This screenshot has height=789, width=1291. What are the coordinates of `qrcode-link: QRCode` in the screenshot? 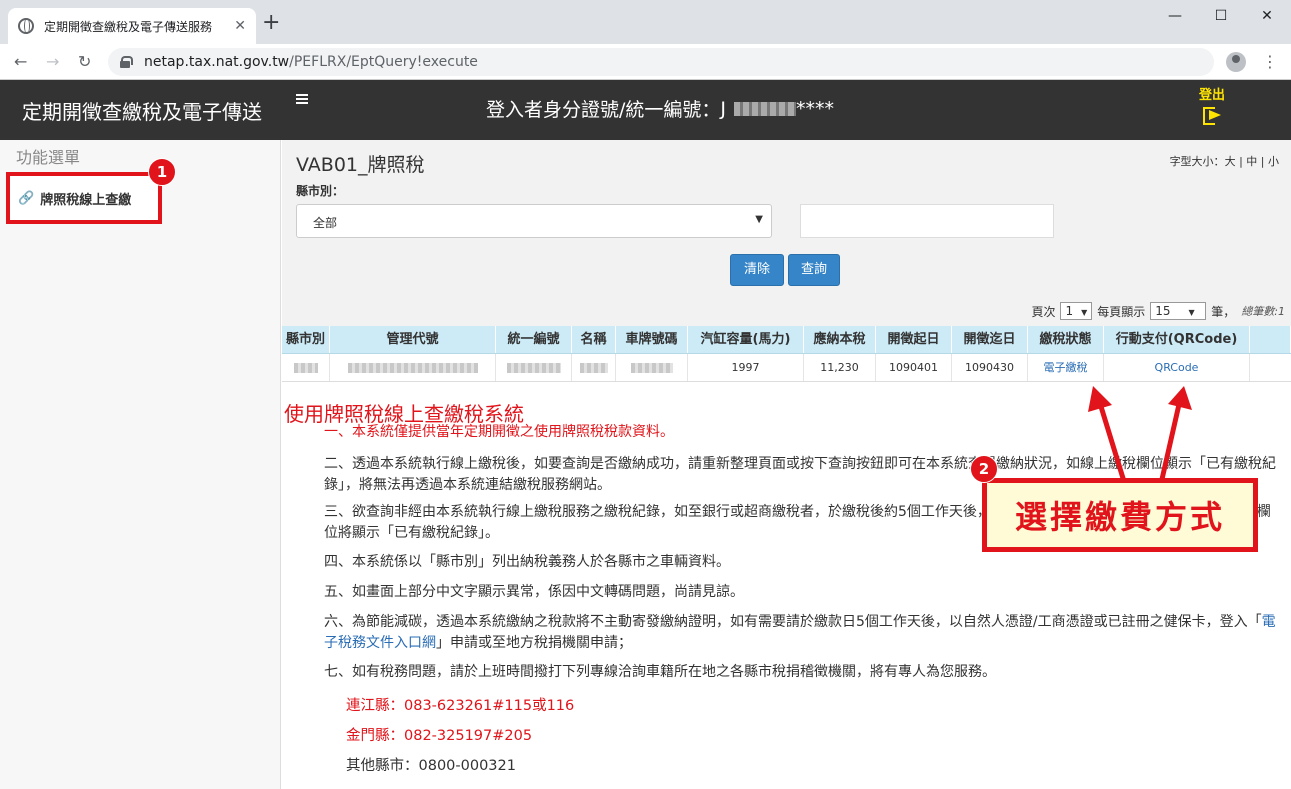 It's located at (1177, 367).